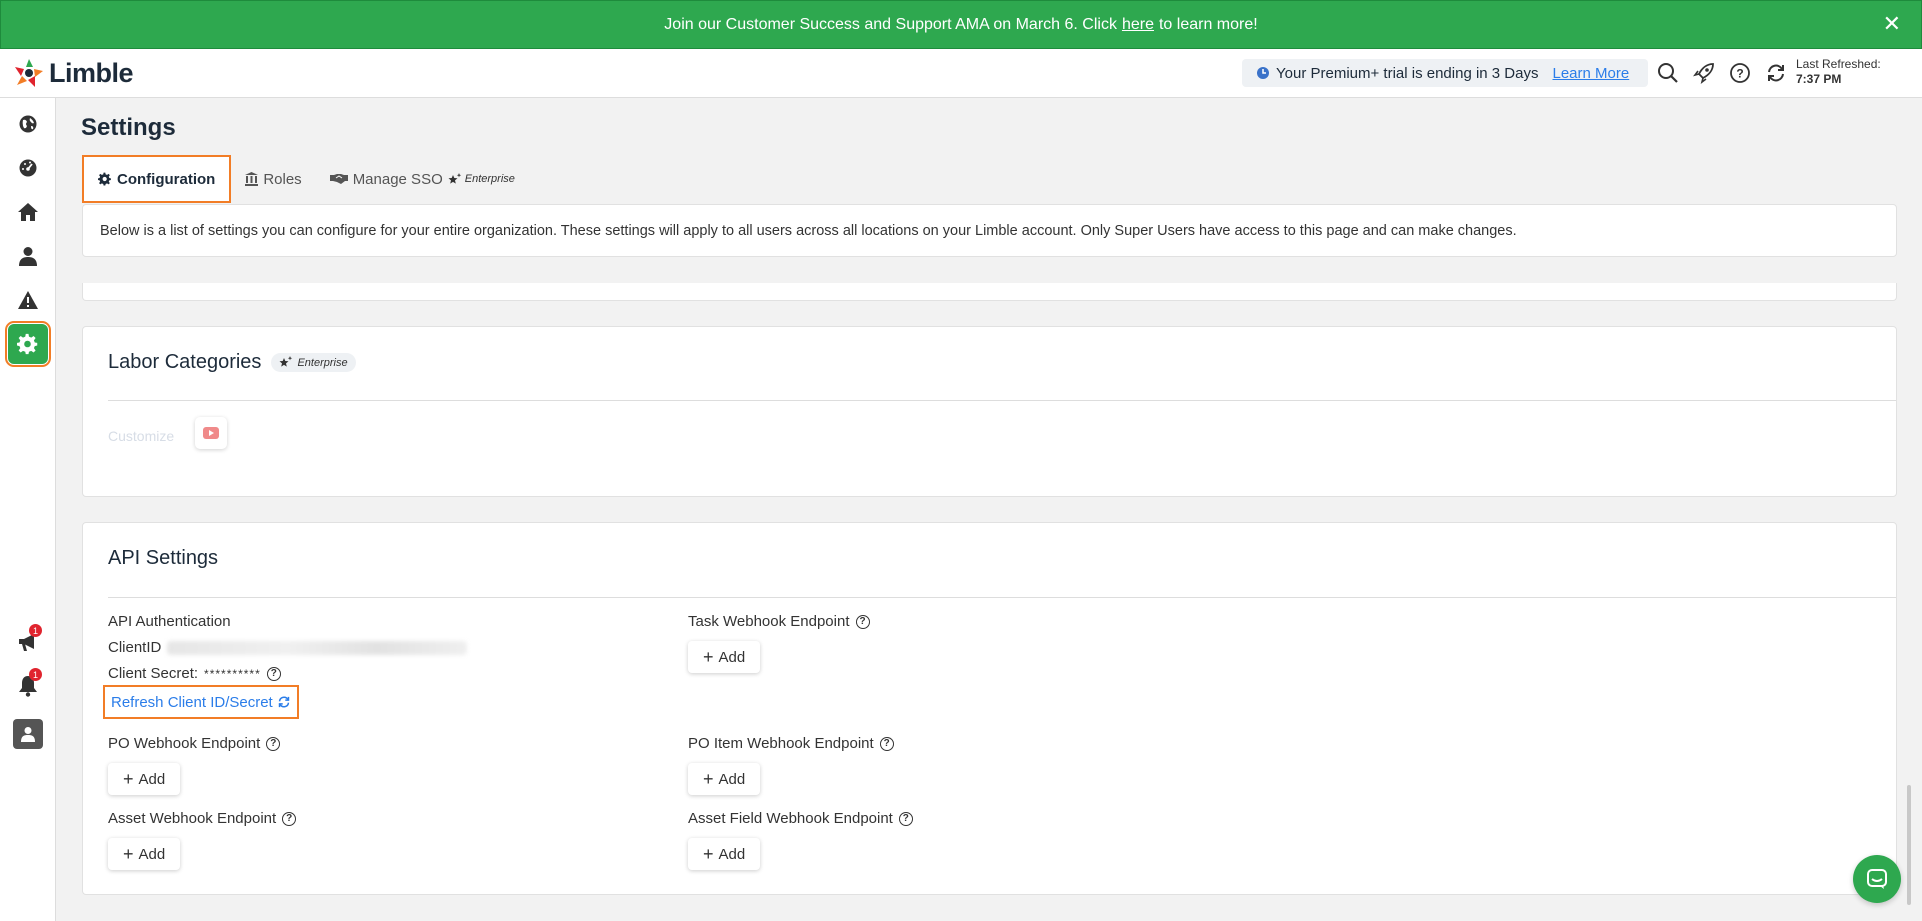 The image size is (1922, 921). I want to click on po-webhook-text: PO Webhook Endpoint, so click(184, 743).